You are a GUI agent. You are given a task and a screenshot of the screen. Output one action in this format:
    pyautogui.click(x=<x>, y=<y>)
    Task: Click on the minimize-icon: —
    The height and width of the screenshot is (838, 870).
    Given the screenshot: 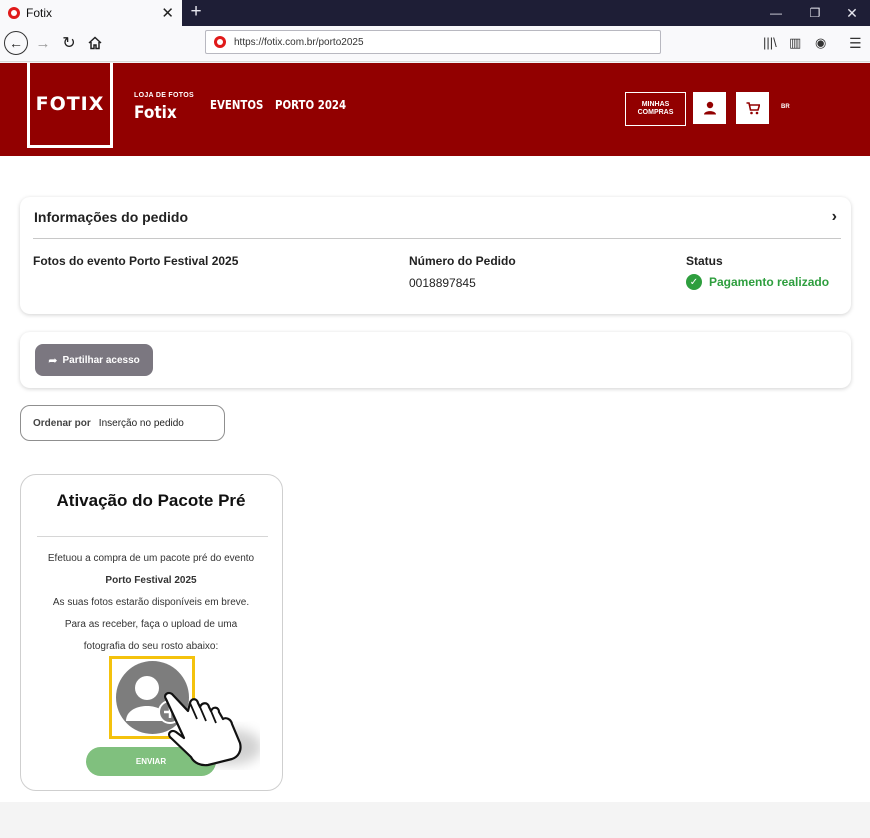 What is the action you would take?
    pyautogui.click(x=776, y=13)
    